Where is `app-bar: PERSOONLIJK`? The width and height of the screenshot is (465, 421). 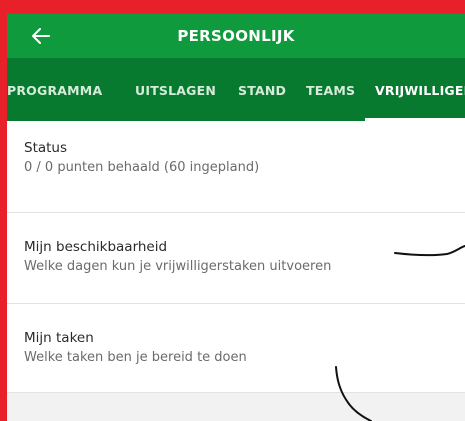
app-bar: PERSOONLIJK is located at coordinates (236, 36).